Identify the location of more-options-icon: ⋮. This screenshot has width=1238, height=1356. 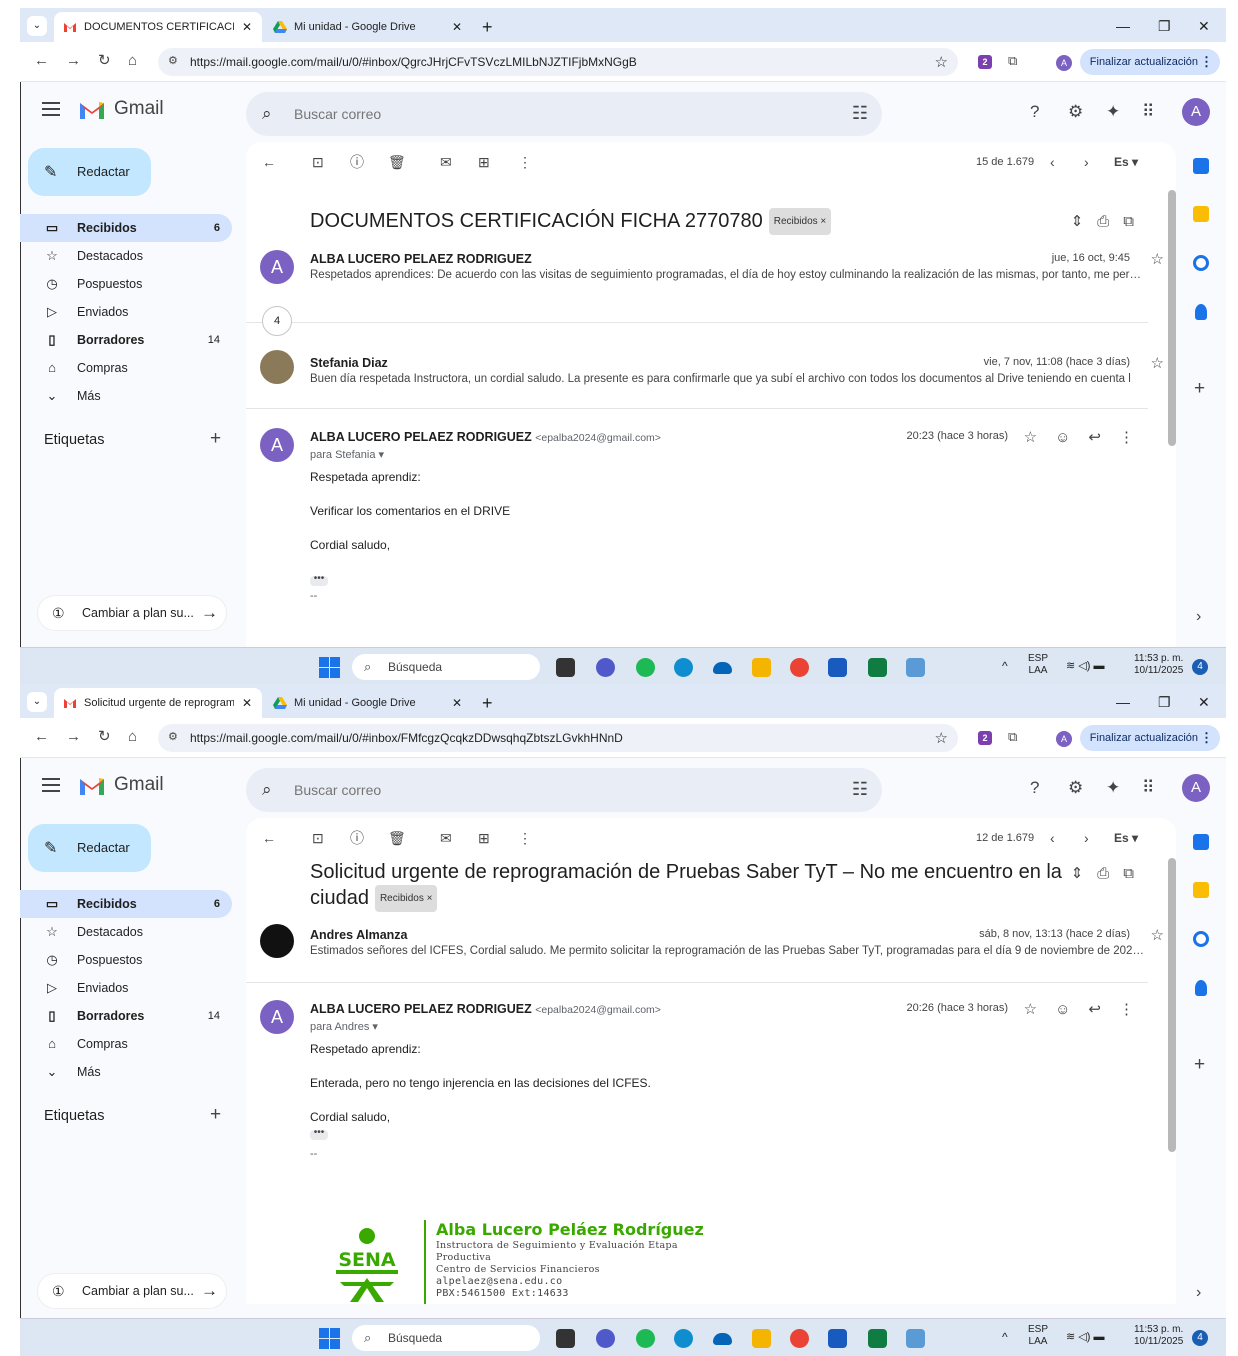
(1135, 1009).